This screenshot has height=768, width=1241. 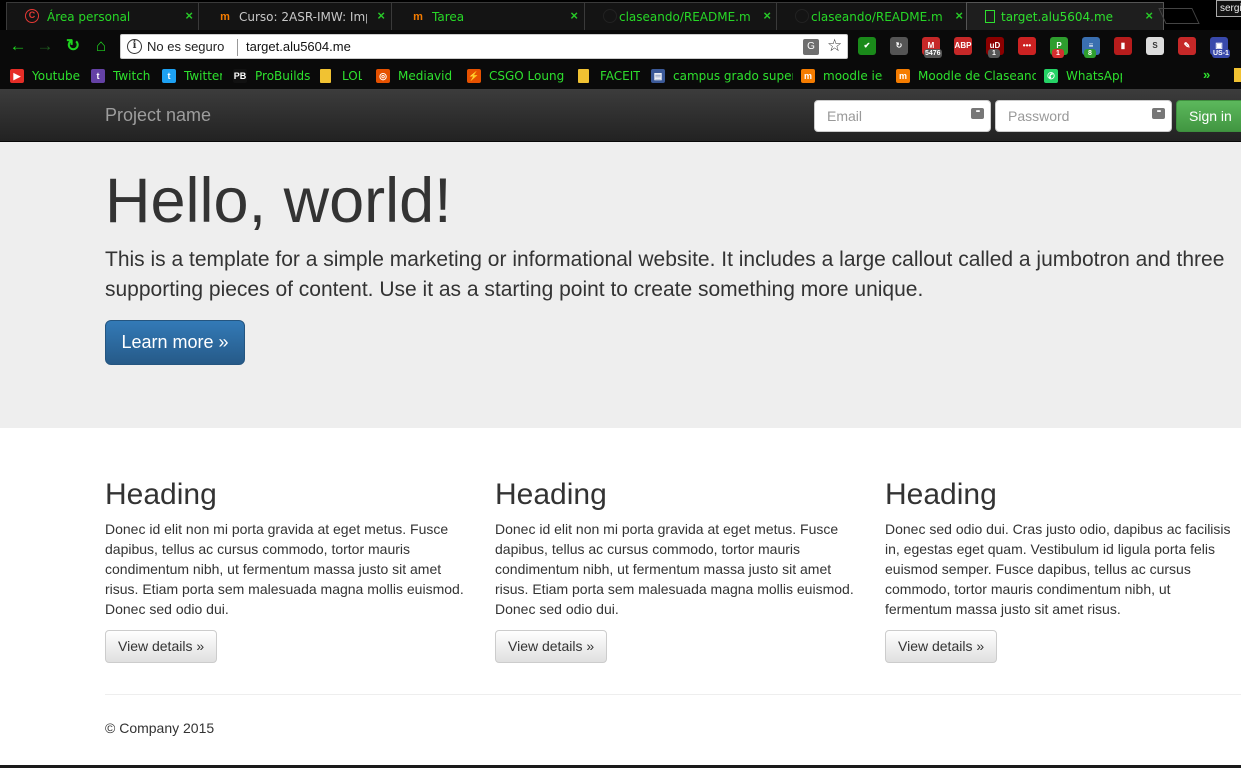 What do you see at coordinates (1123, 46) in the screenshot?
I see `bookmark-red-icon: ▮` at bounding box center [1123, 46].